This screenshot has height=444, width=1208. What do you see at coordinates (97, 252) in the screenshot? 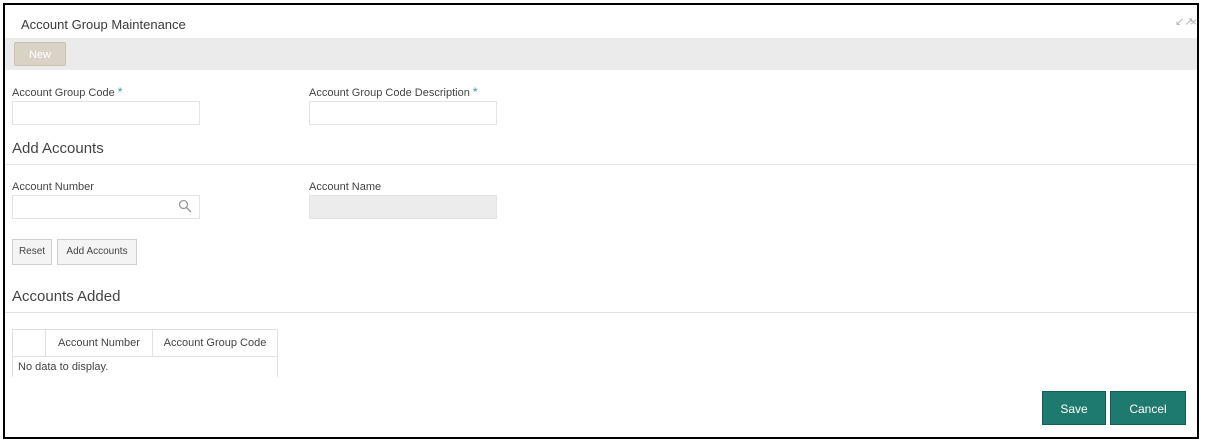
I see `add-accounts-button: Add Accounts` at bounding box center [97, 252].